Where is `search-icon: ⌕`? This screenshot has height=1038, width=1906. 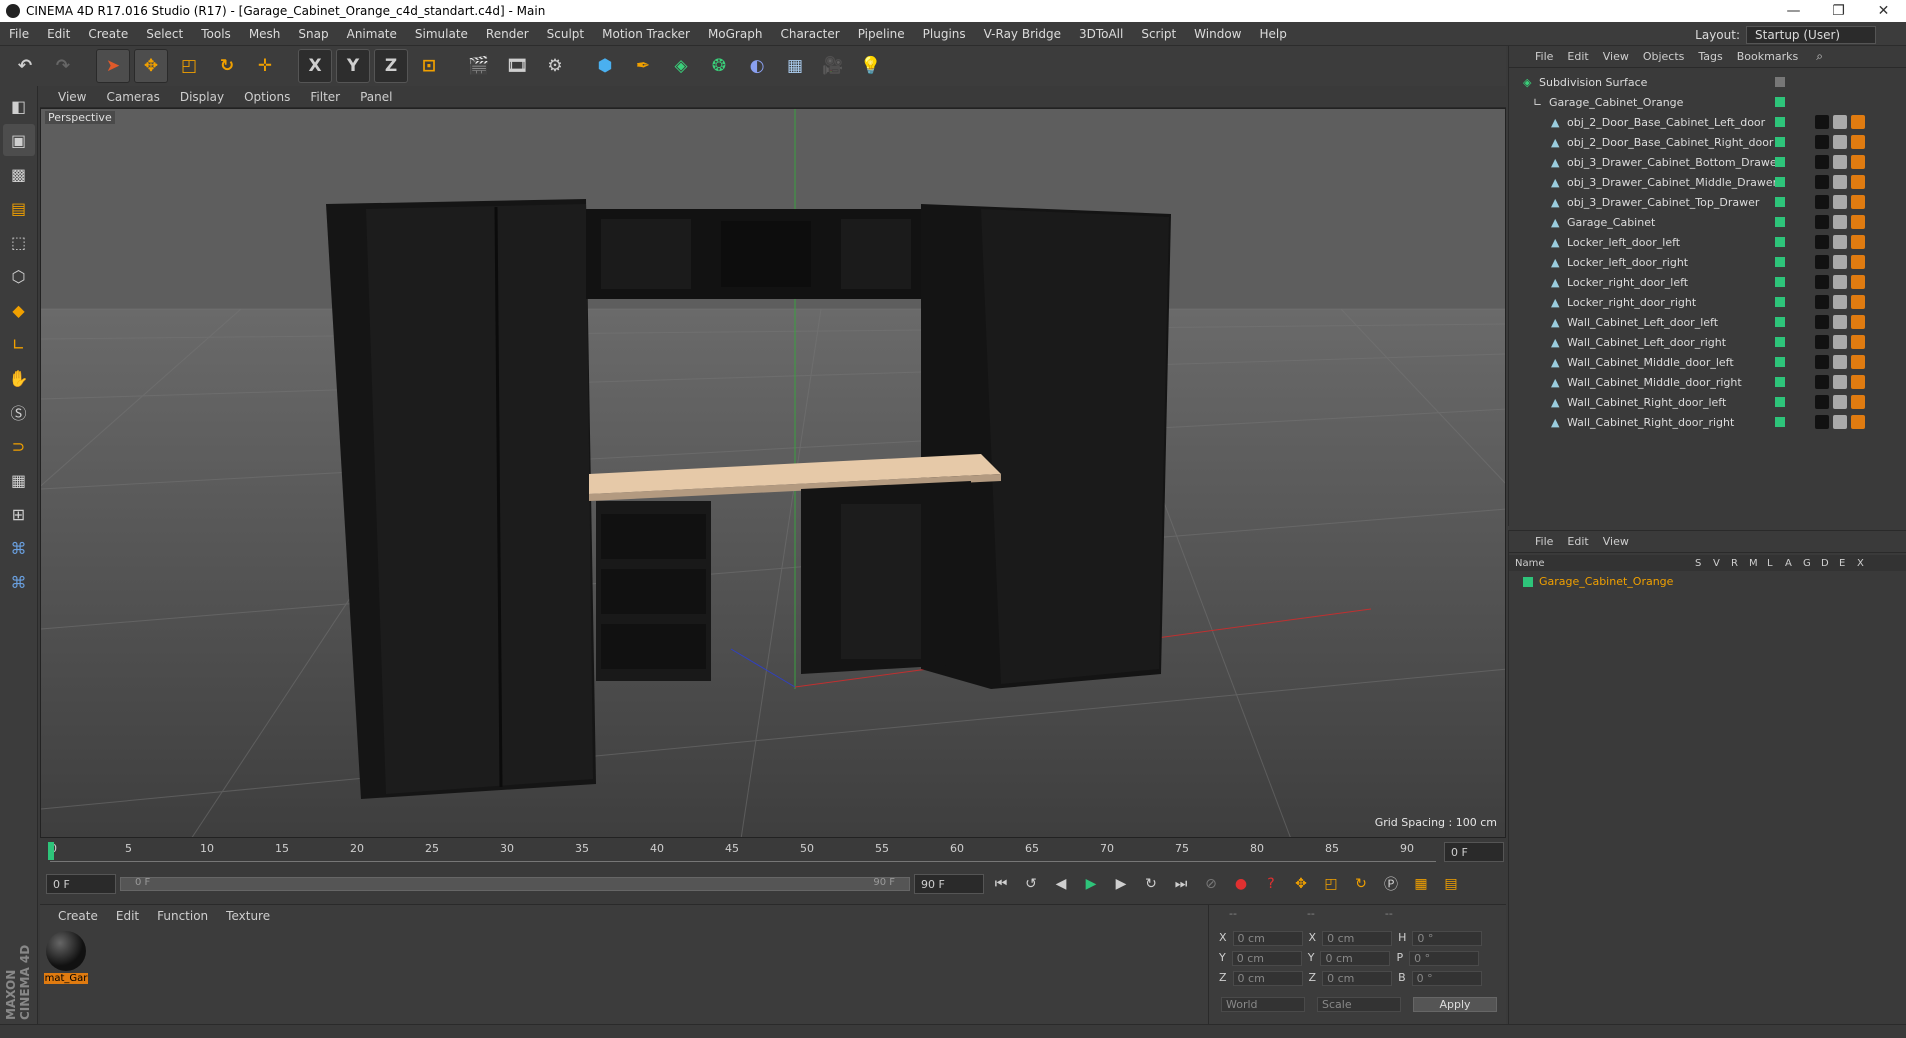 search-icon: ⌕ is located at coordinates (1819, 56).